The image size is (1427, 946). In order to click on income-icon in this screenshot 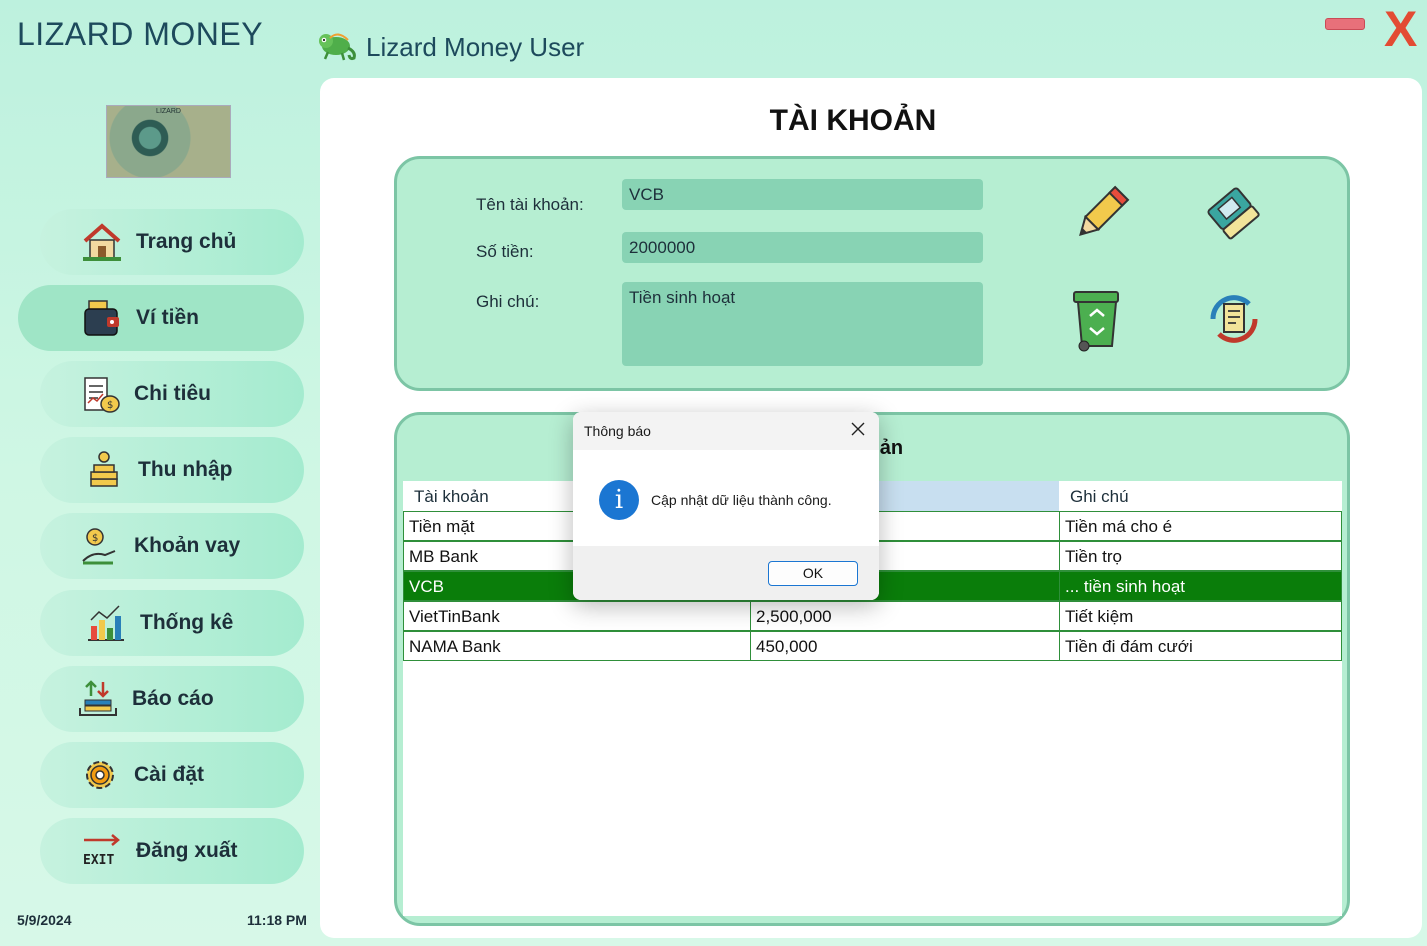, I will do `click(104, 470)`.